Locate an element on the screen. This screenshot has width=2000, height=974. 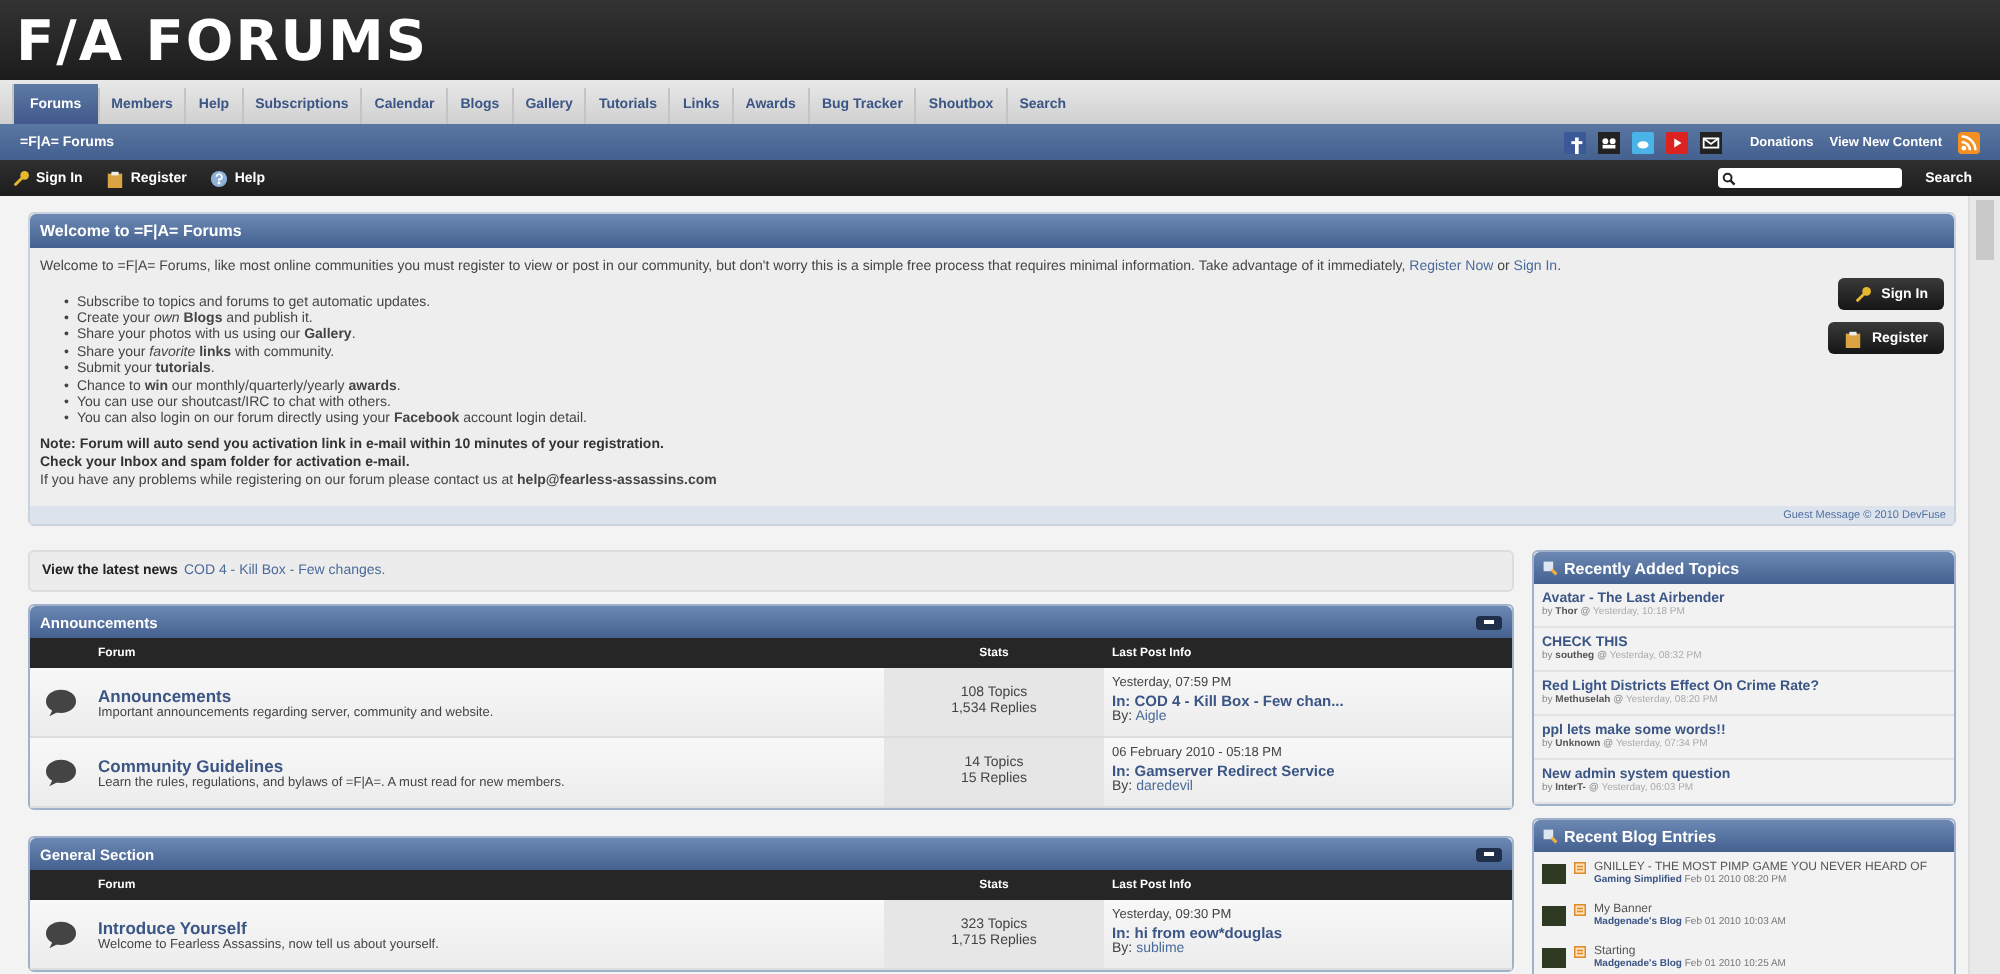
people-icon is located at coordinates (1608, 142).